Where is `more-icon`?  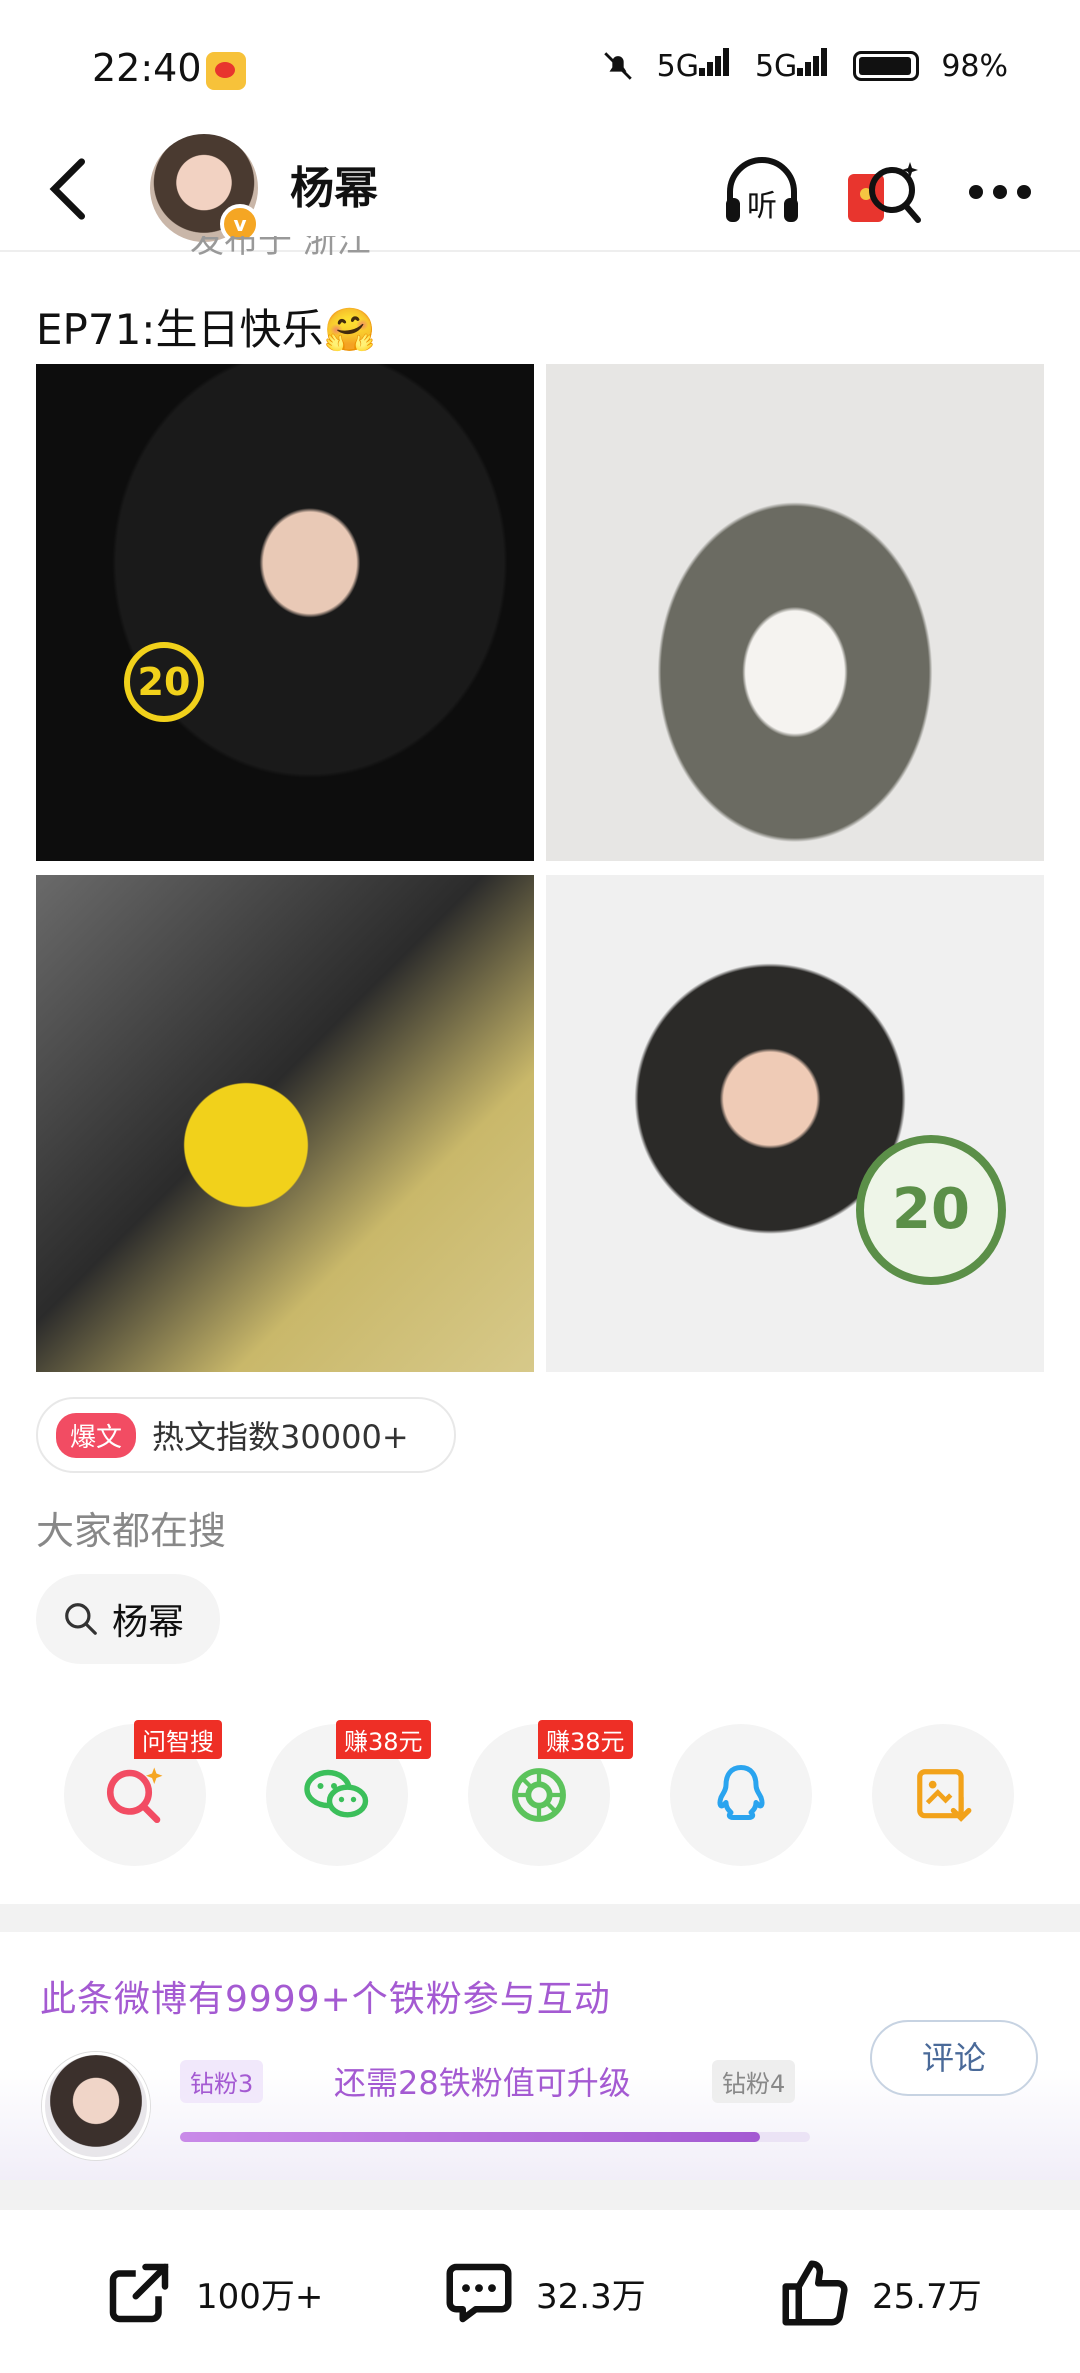 more-icon is located at coordinates (1000, 192).